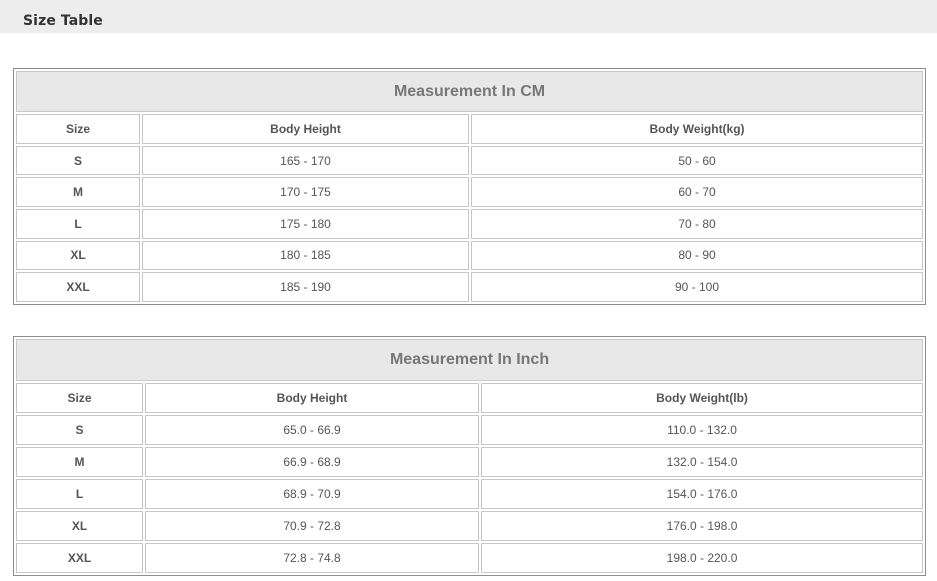  What do you see at coordinates (470, 192) in the screenshot?
I see `table-row: M 170 - 175 60 - 70` at bounding box center [470, 192].